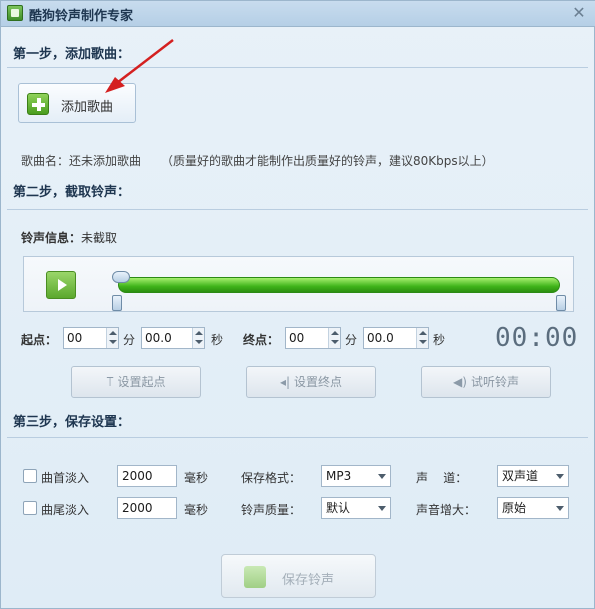  I want to click on fade-in-label: 曲首淡入, so click(65, 478).